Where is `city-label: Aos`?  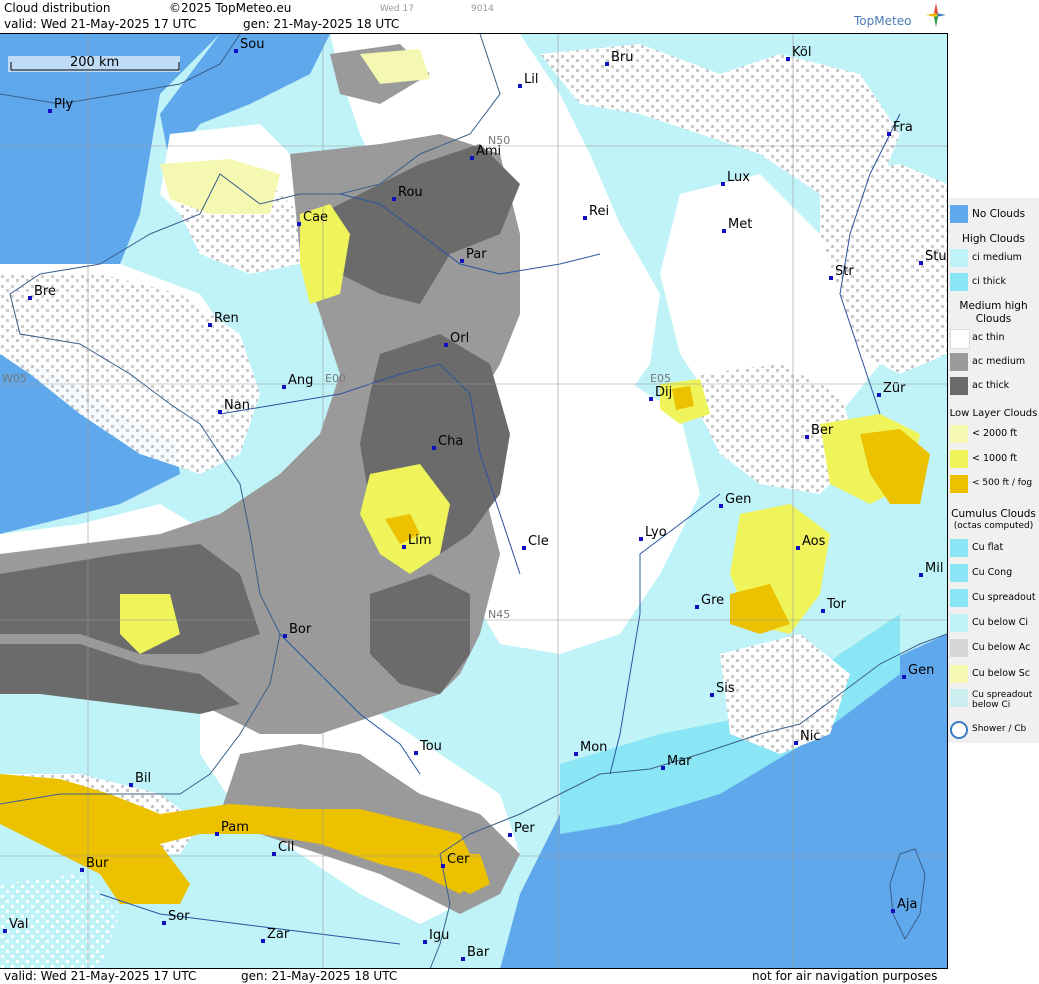 city-label: Aos is located at coordinates (814, 541).